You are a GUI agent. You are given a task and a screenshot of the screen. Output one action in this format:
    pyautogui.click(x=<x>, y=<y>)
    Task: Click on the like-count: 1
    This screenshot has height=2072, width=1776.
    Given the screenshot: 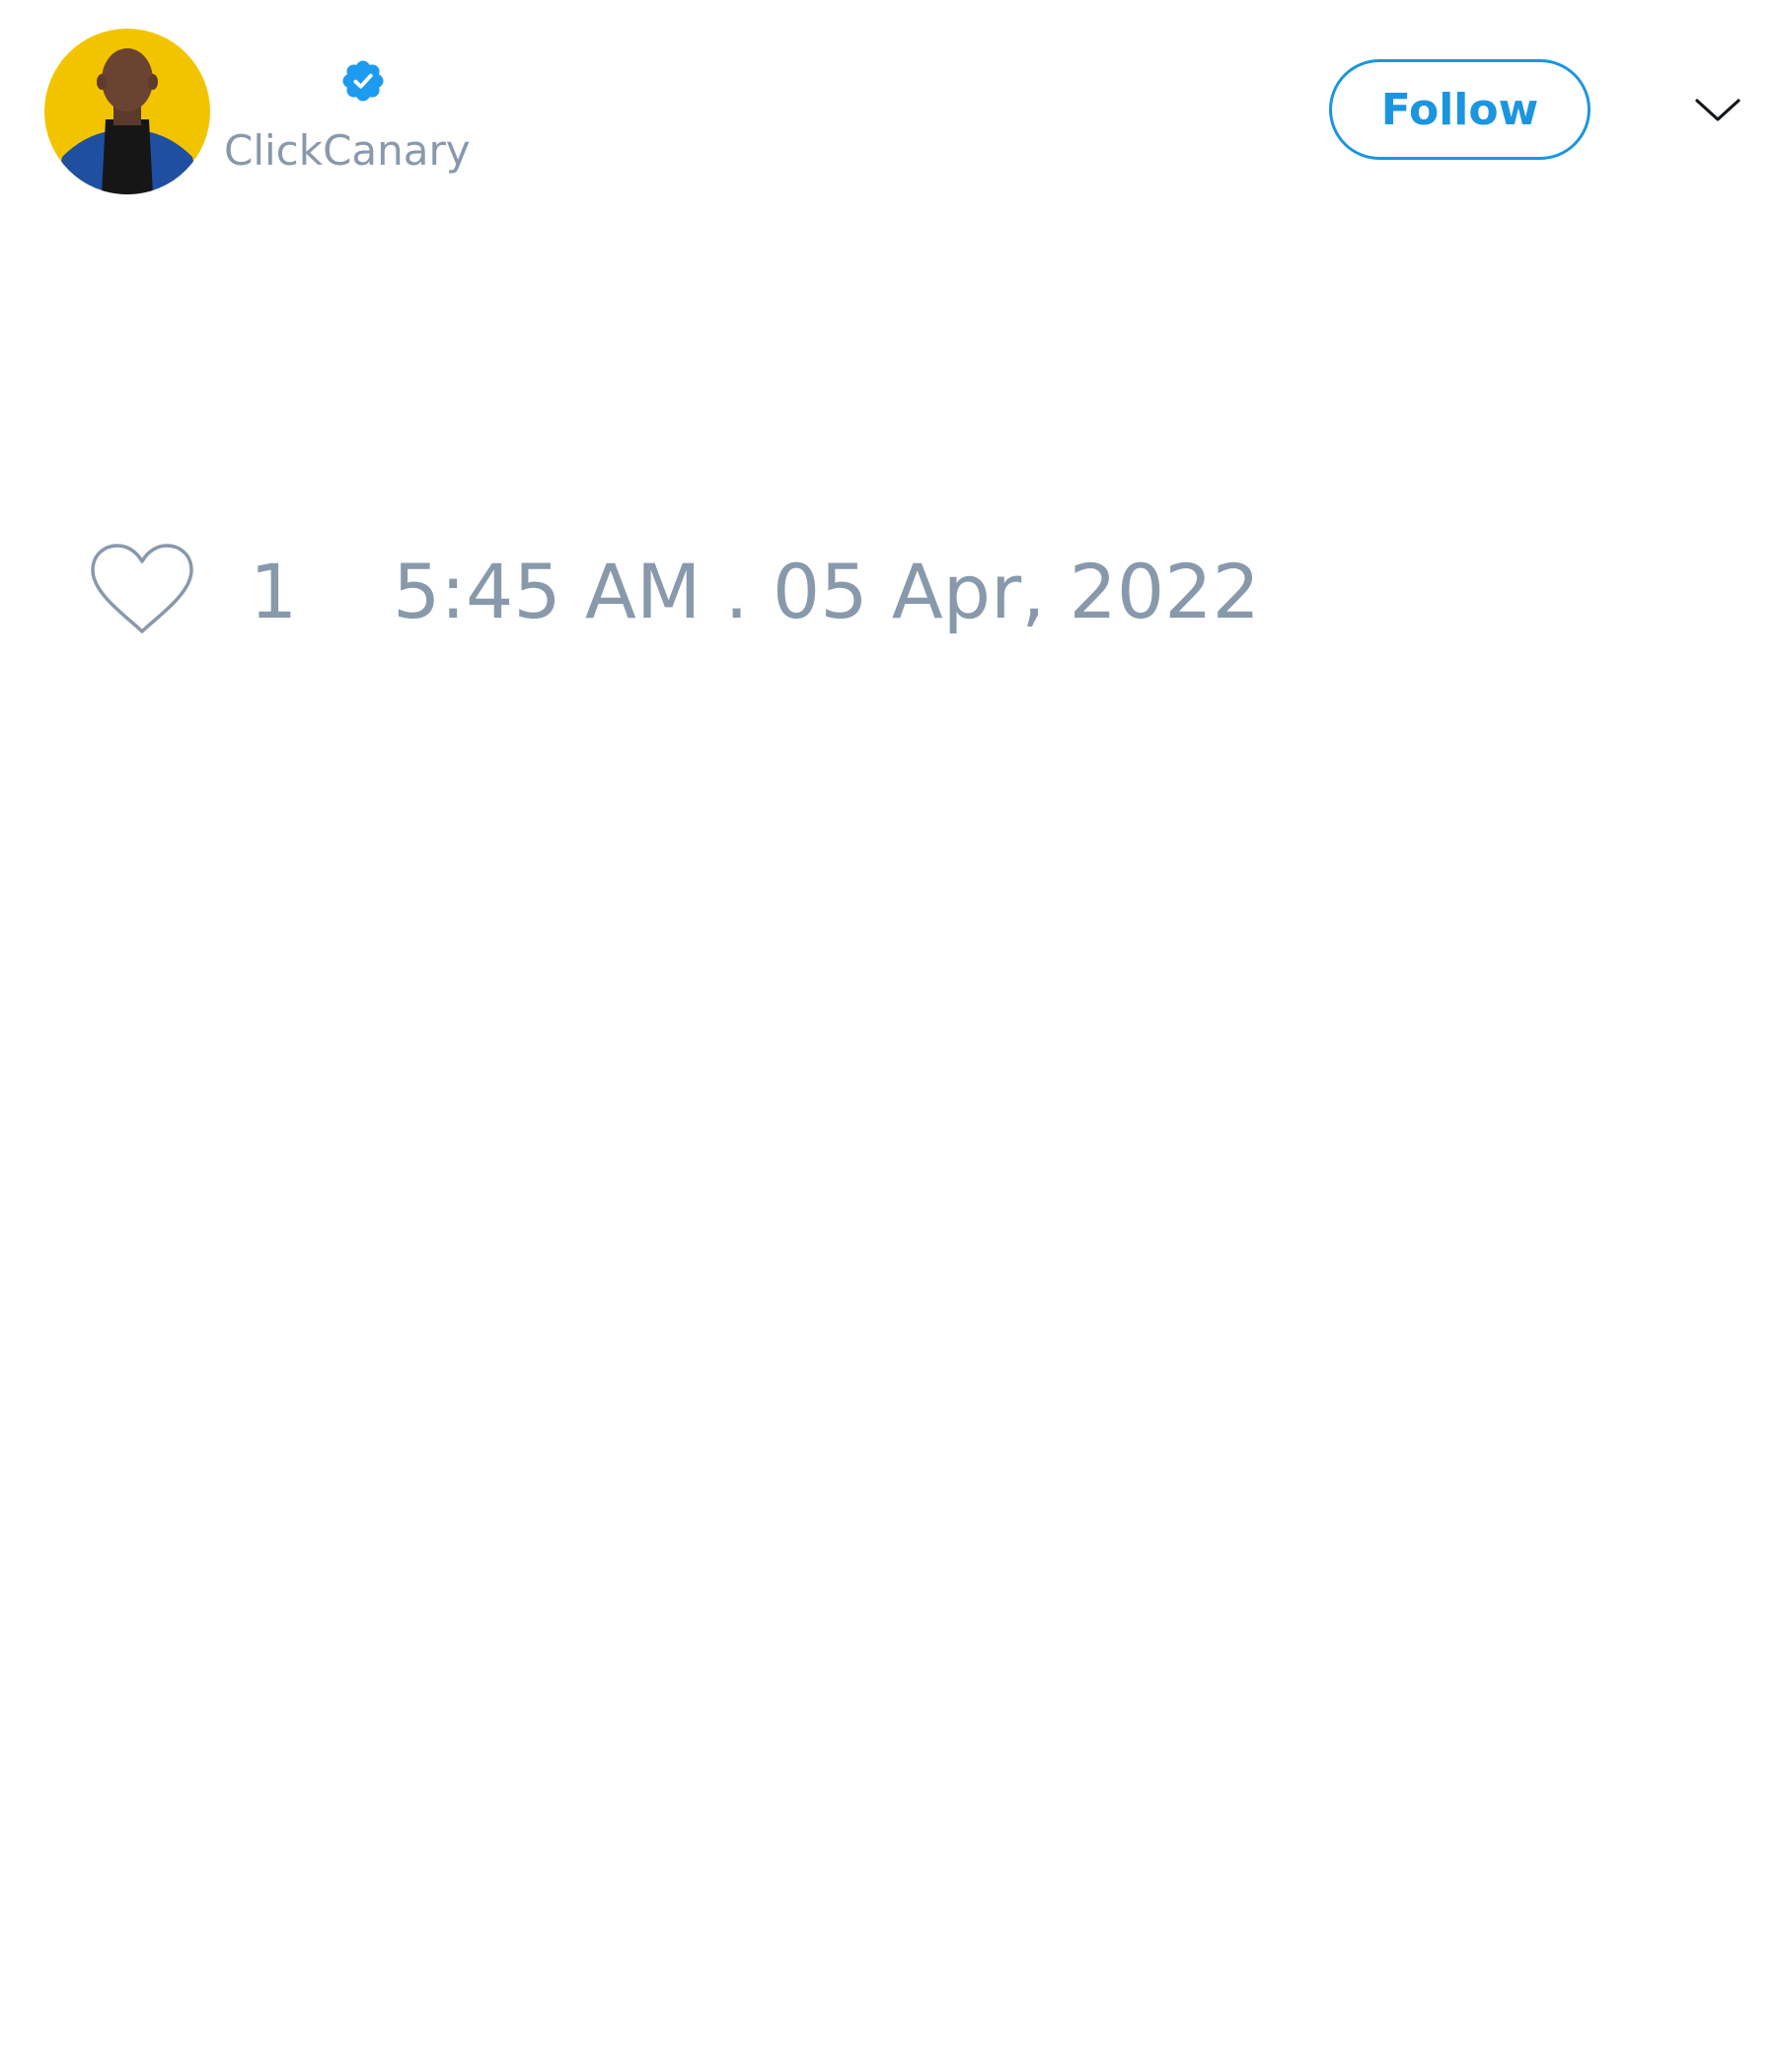 What is the action you would take?
    pyautogui.click(x=274, y=592)
    